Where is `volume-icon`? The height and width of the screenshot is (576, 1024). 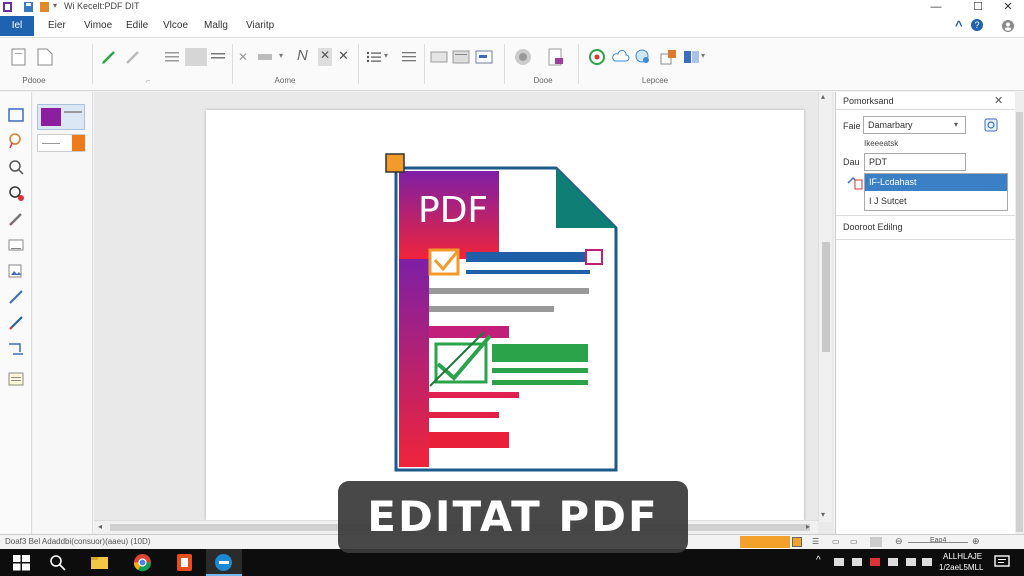
volume-icon is located at coordinates (857, 562).